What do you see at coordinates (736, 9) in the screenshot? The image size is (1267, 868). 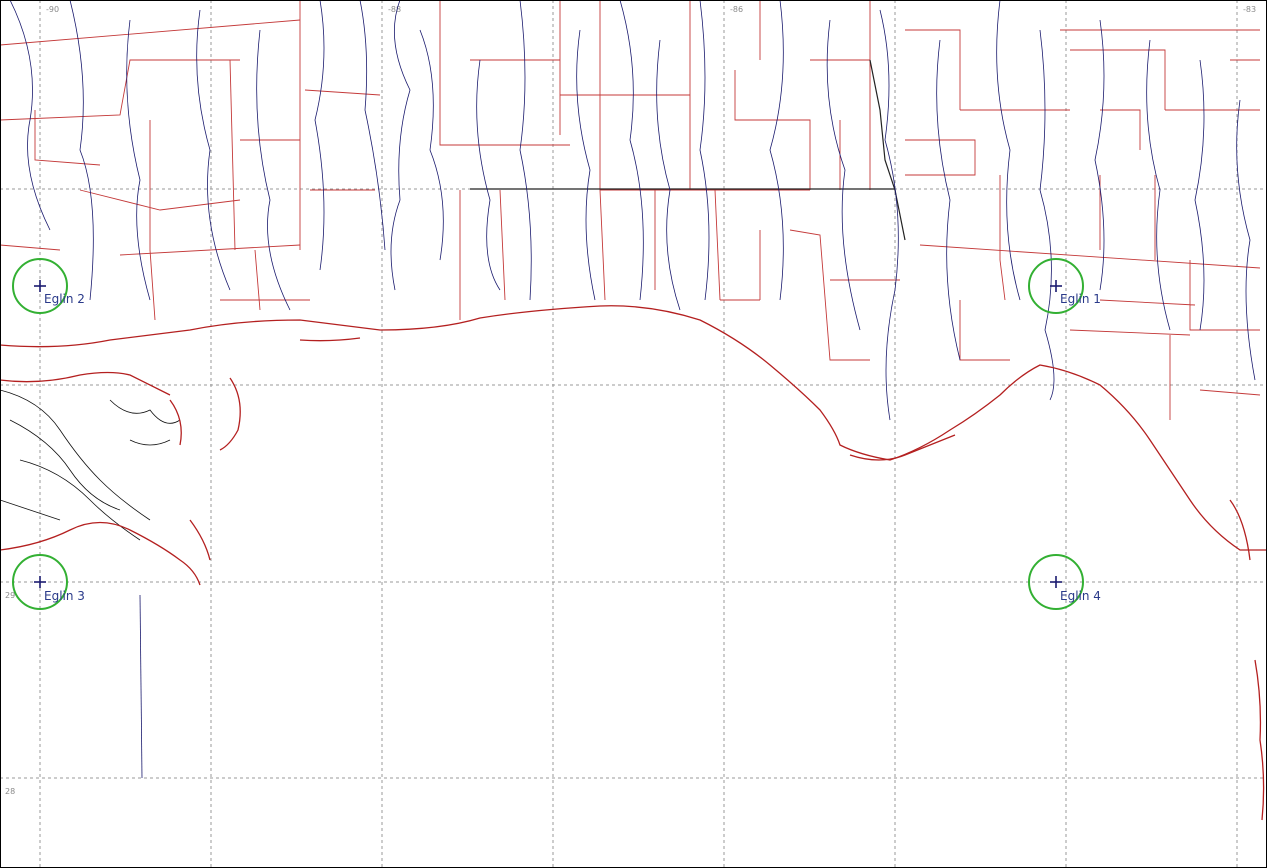 I see `tick-label: -86` at bounding box center [736, 9].